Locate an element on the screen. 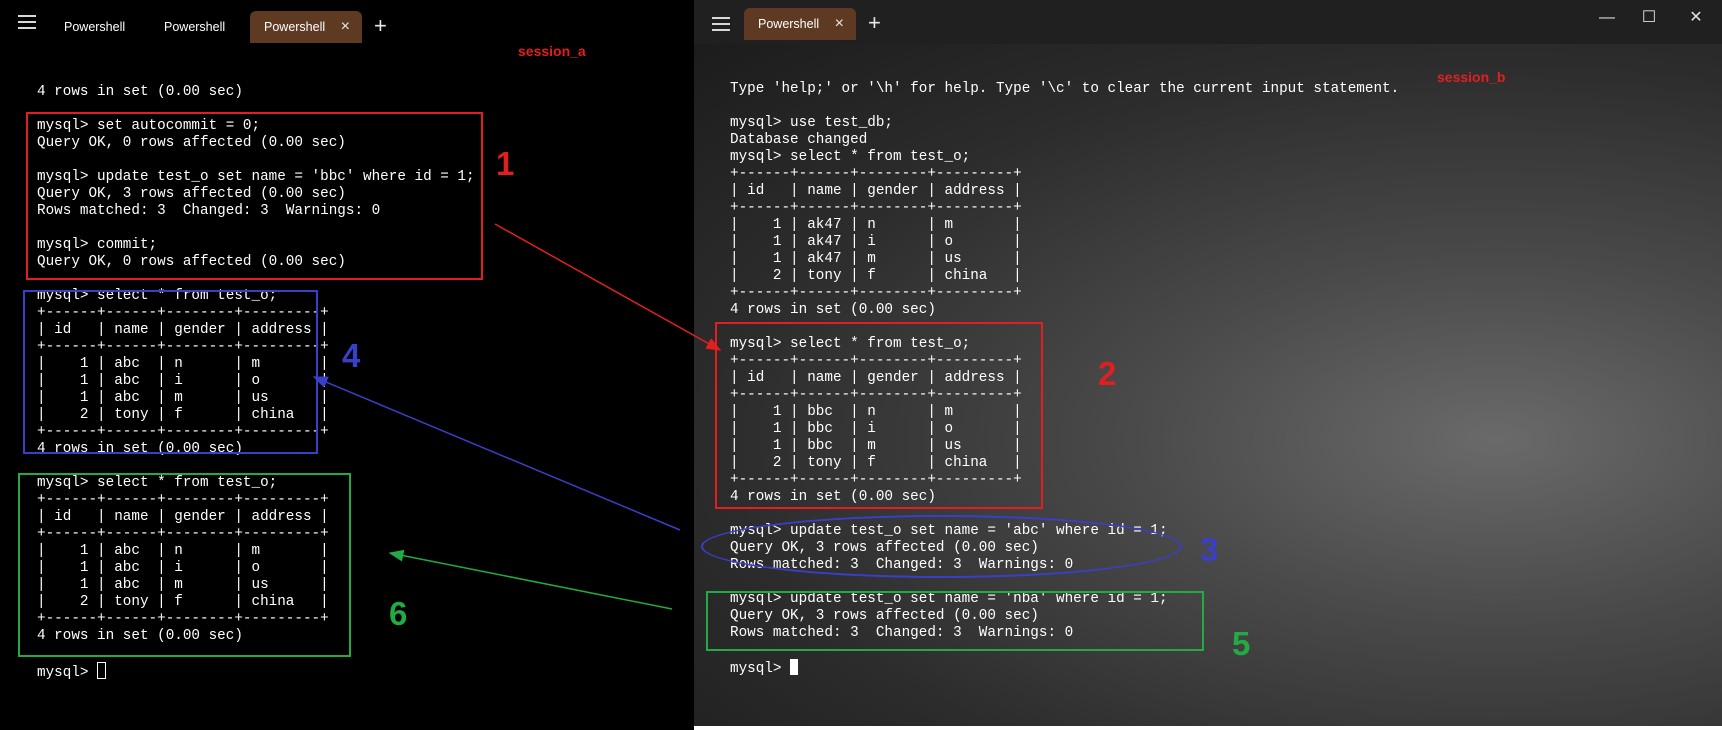  annotation-arrows is located at coordinates (517, 416).